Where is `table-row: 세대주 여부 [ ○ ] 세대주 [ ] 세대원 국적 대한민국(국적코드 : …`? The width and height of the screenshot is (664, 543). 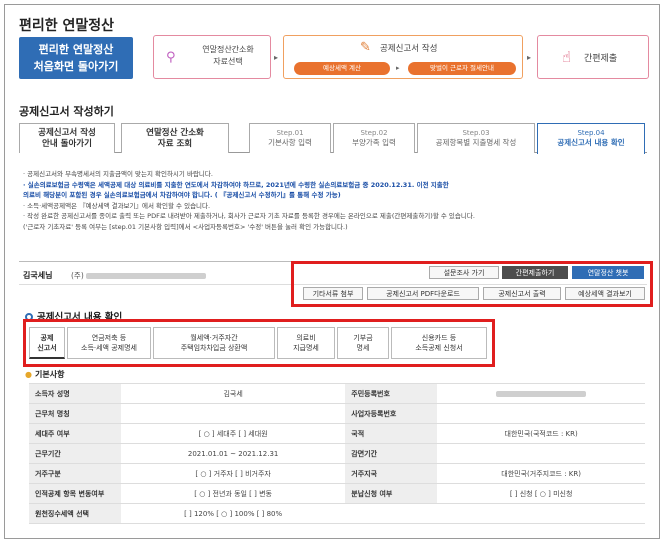 table-row: 세대주 여부 [ ○ ] 세대주 [ ] 세대원 국적 대한민국(국적코드 : … is located at coordinates (337, 433).